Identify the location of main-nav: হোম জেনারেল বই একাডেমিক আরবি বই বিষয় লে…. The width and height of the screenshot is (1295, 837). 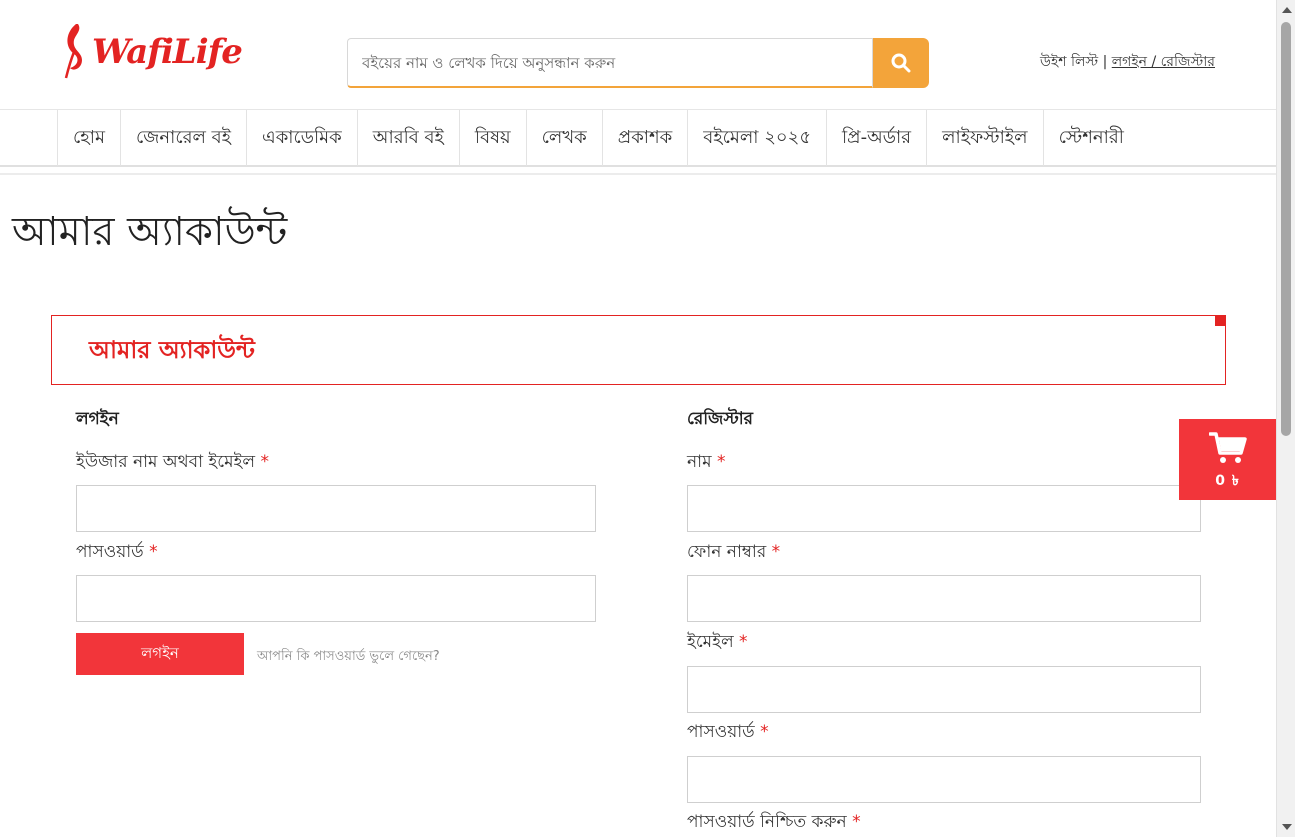
(638, 138).